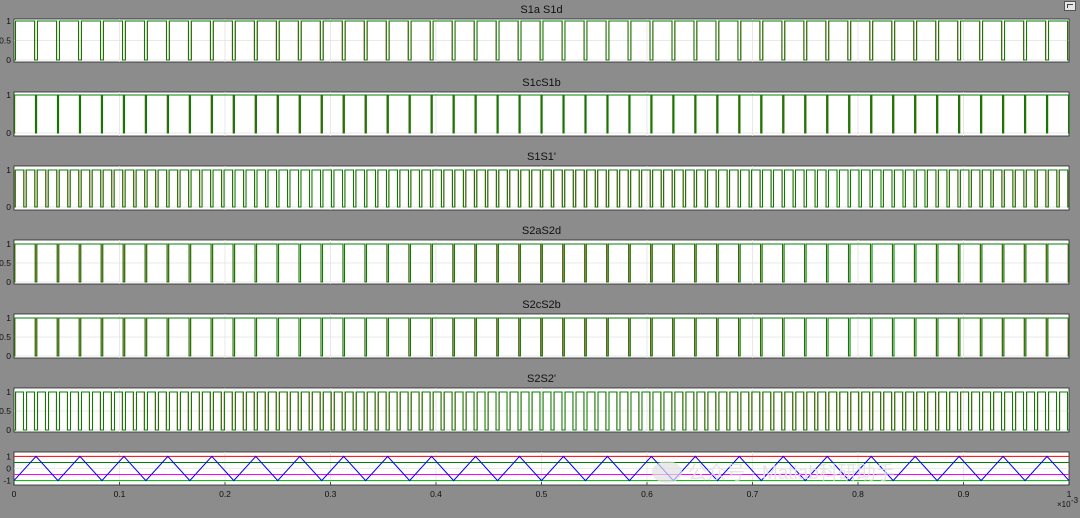 The width and height of the screenshot is (1080, 518). What do you see at coordinates (7, 481) in the screenshot?
I see `y-tick-label: -1` at bounding box center [7, 481].